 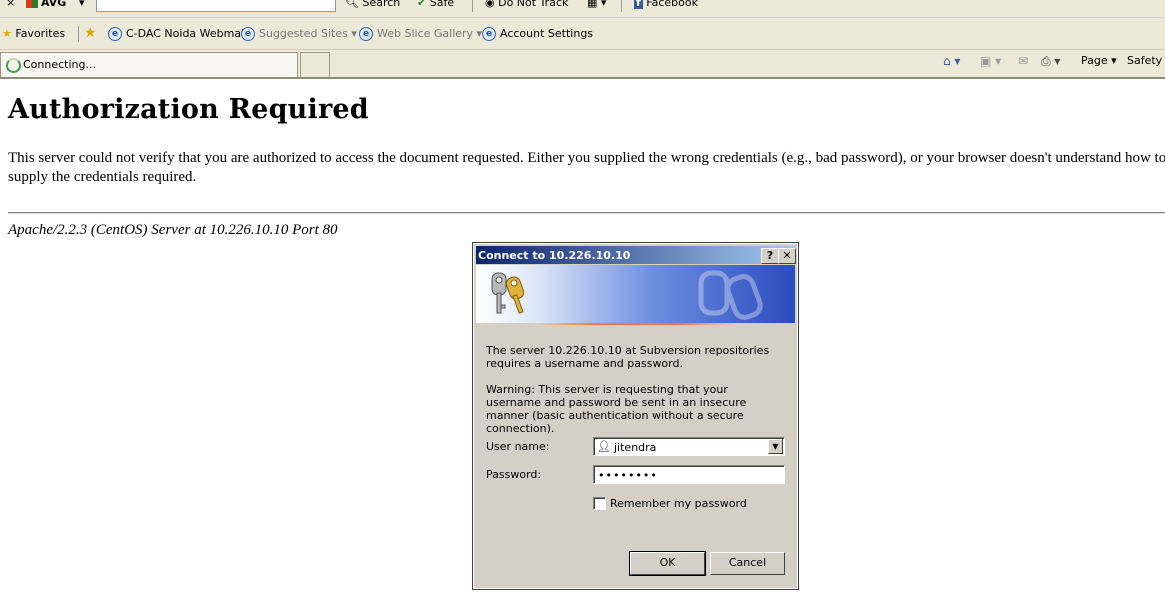 I want to click on avg-brand-text: AVG, so click(x=54, y=4).